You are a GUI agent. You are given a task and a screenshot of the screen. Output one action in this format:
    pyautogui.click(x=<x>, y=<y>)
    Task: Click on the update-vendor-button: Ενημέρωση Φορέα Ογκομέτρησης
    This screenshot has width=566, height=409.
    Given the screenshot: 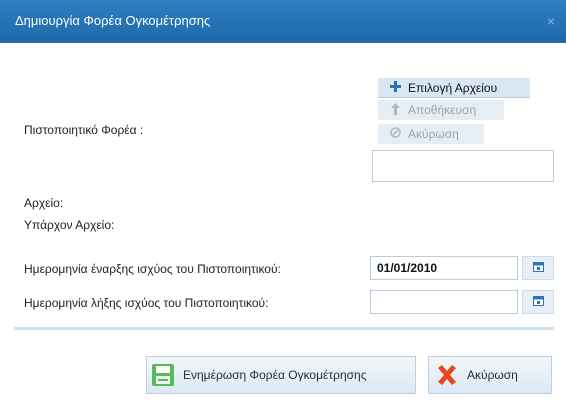 What is the action you would take?
    pyautogui.click(x=281, y=375)
    